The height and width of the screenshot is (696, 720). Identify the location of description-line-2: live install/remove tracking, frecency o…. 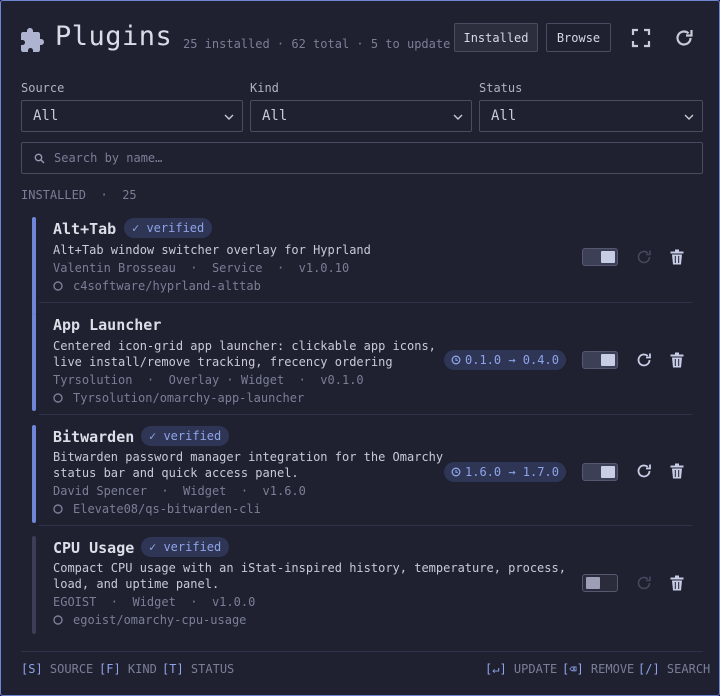
(223, 362).